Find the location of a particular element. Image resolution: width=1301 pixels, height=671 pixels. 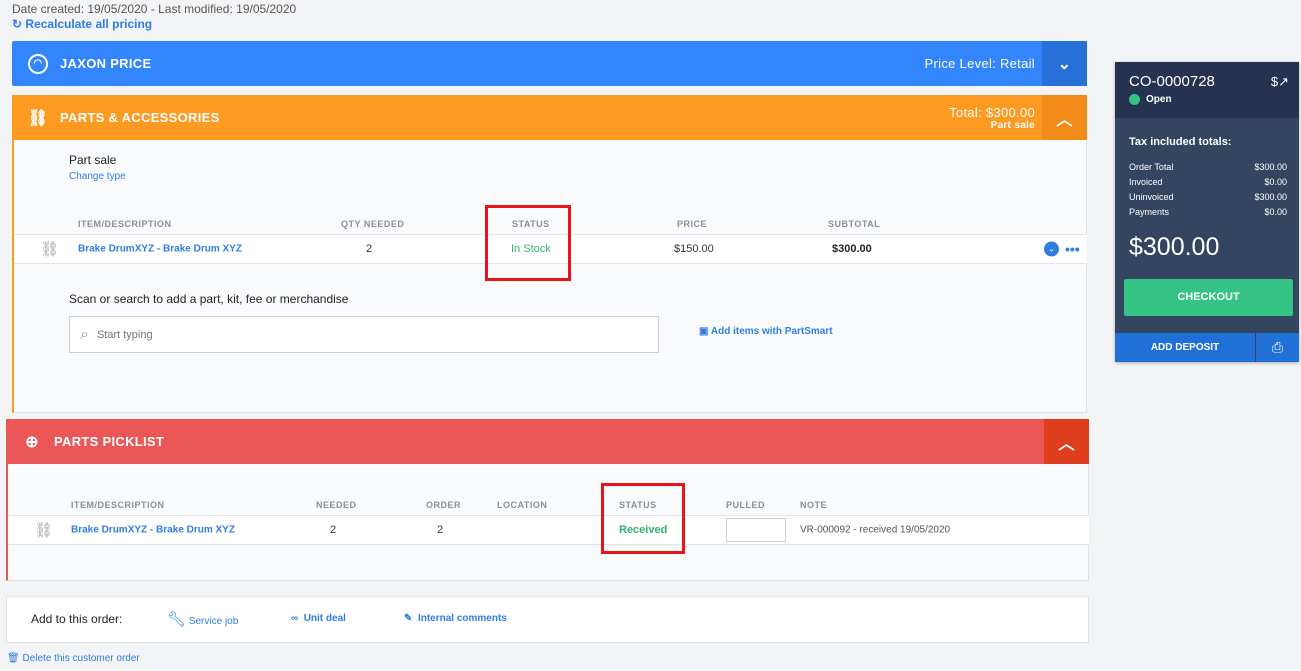

chevron-down-icon: ⌄ is located at coordinates (1064, 63).